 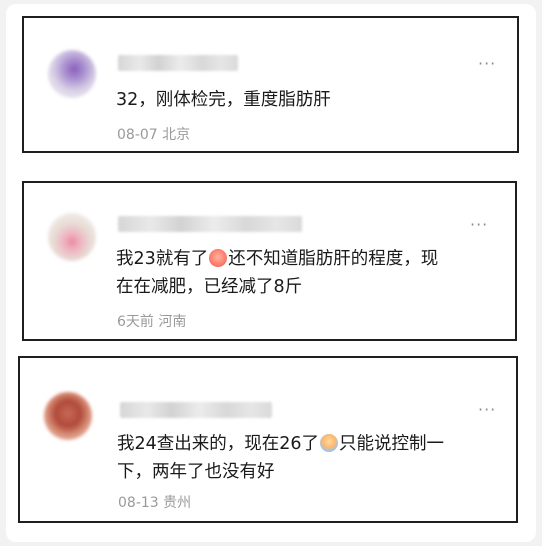 I want to click on comment-text-part: 在在减肥，已经减了8斤, so click(x=209, y=287).